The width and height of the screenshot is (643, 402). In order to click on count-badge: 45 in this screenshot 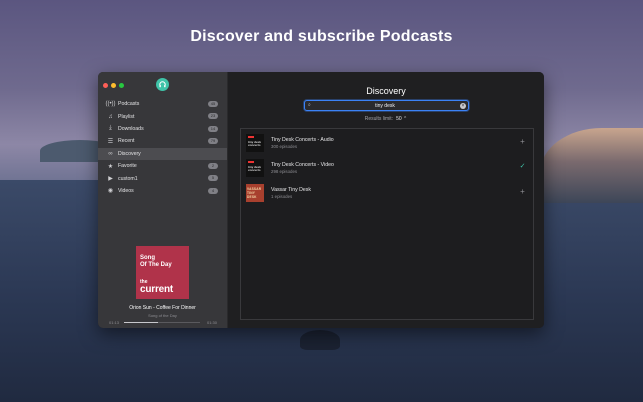, I will do `click(213, 104)`.